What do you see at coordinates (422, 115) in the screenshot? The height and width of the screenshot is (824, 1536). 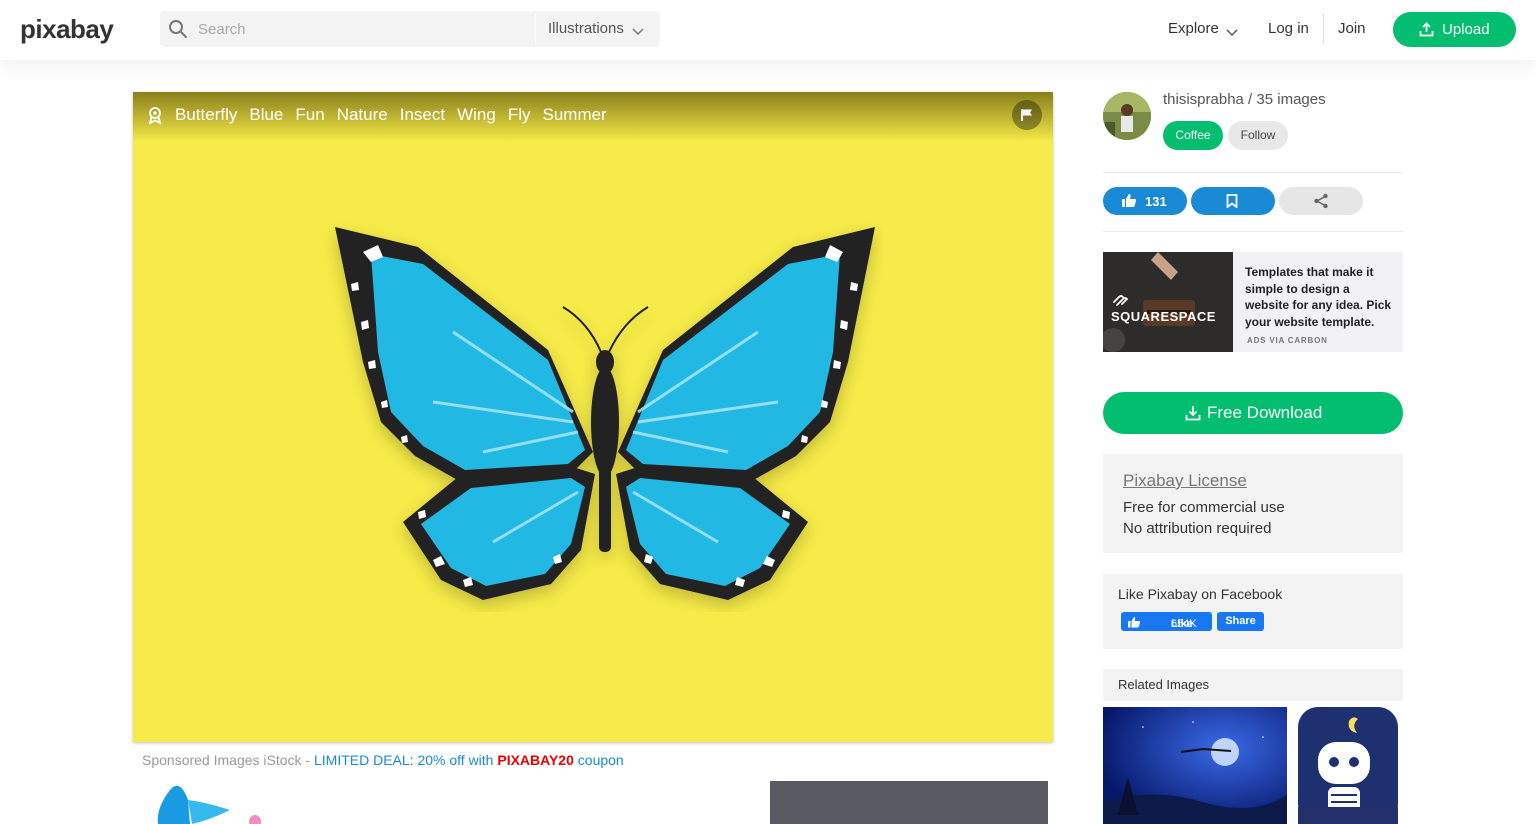 I see `tag-link: Insect` at bounding box center [422, 115].